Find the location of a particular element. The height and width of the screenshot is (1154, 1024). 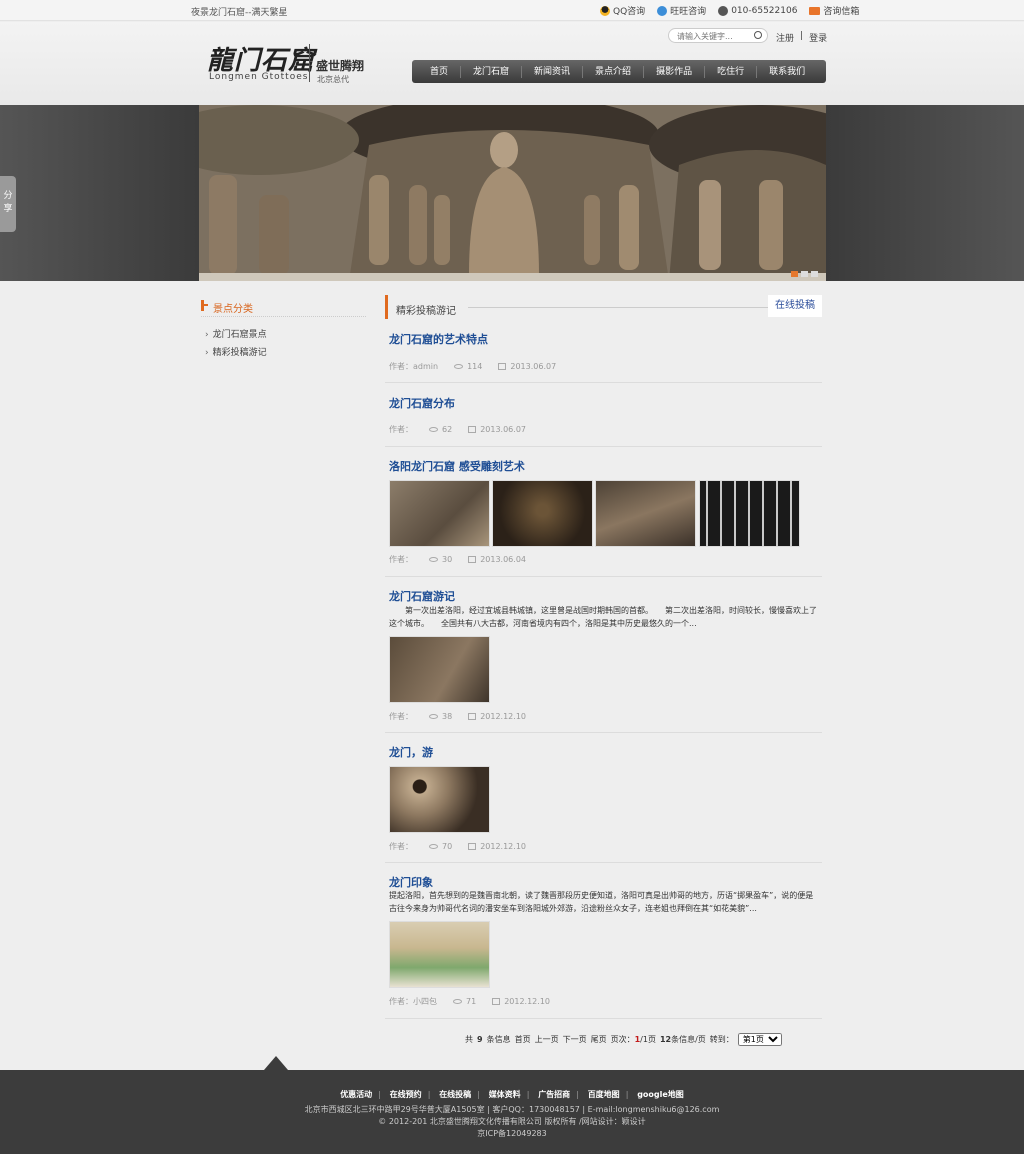

mail-consult-link: 咨询信箱 is located at coordinates (834, 10).